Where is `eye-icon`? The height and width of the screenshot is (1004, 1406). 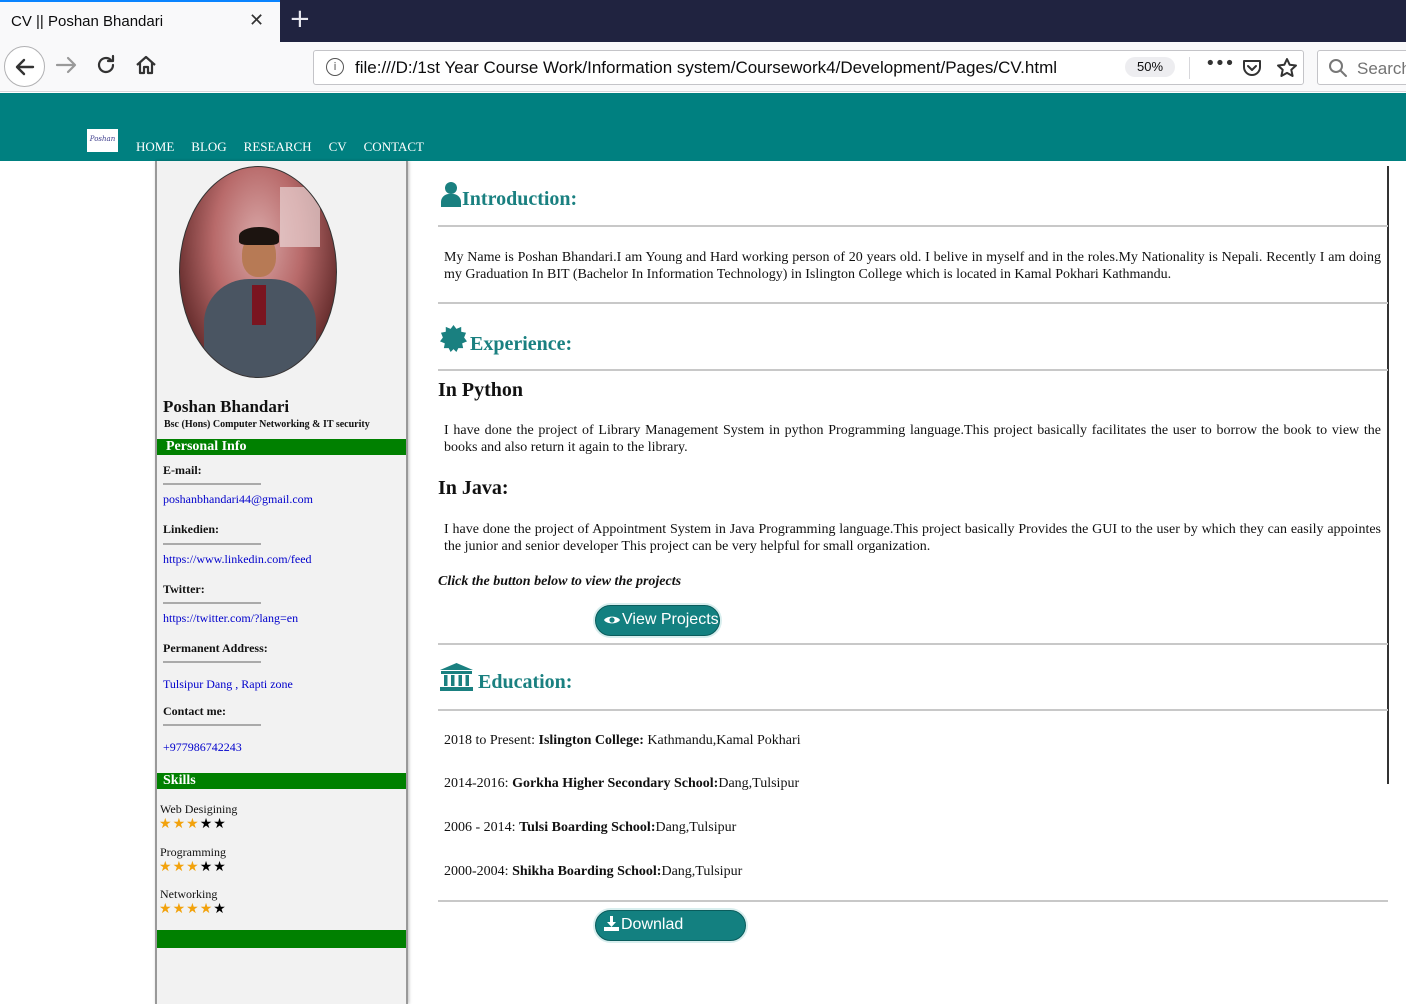 eye-icon is located at coordinates (612, 620).